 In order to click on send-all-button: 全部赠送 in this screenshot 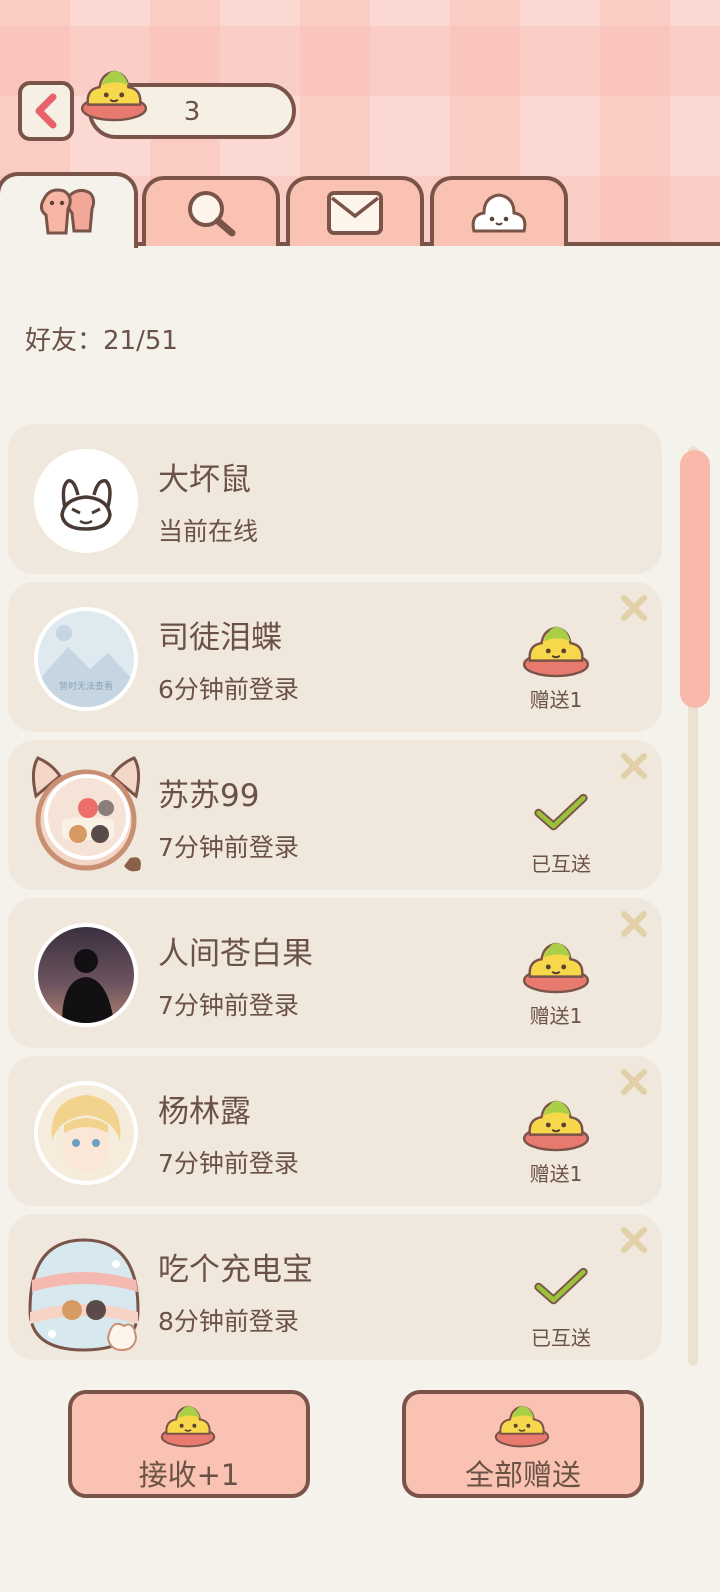, I will do `click(523, 1444)`.